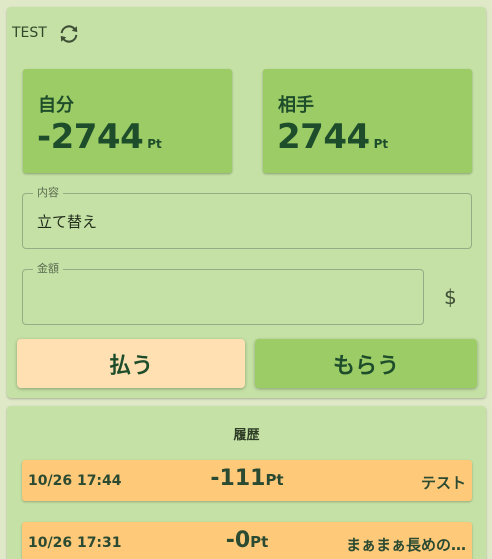 Image resolution: width=492 pixels, height=559 pixels. I want to click on partner-balance-card: 相手 2744 Pt, so click(367, 121).